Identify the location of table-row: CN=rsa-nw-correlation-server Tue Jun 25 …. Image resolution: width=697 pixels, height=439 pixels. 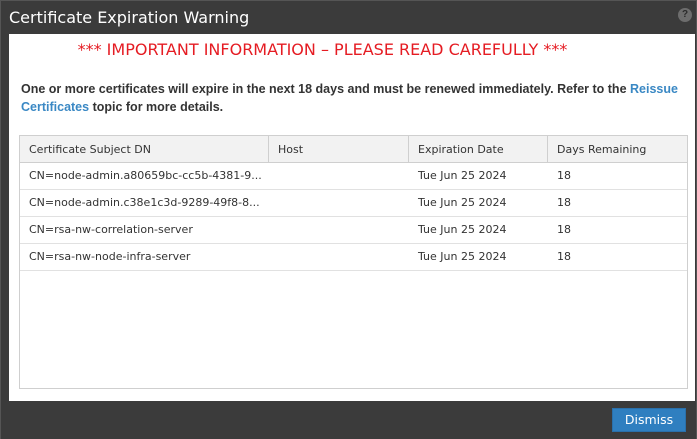
(353, 230).